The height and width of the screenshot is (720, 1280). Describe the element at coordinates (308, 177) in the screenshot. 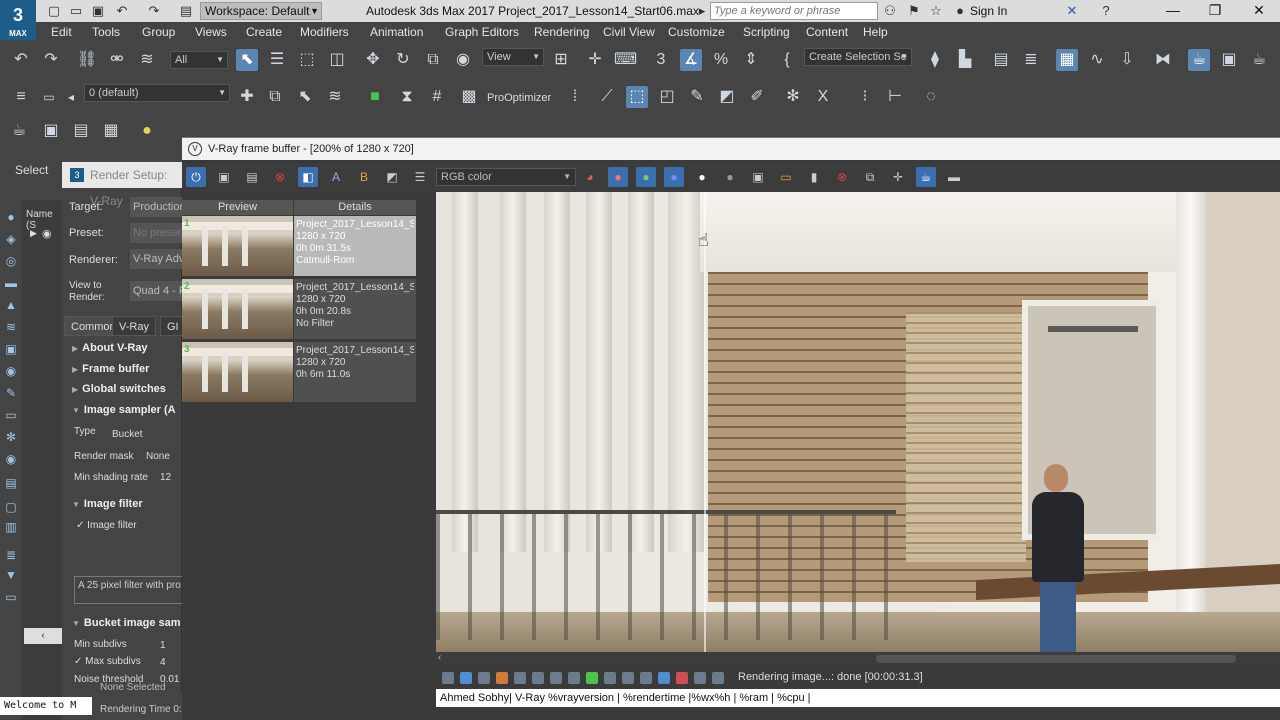

I see `compare-a-b-icon: ◧` at that location.